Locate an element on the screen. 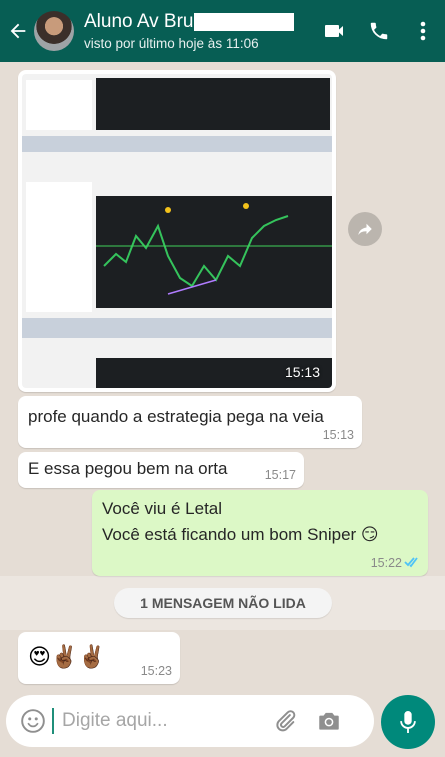 The width and height of the screenshot is (445, 757). message-text-line: Você viu é Letal is located at coordinates (162, 508).